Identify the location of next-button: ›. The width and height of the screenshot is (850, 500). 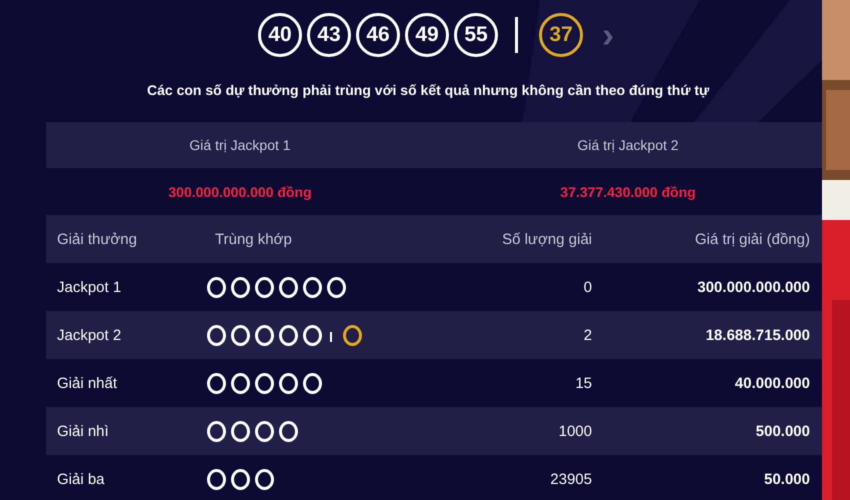
(608, 35).